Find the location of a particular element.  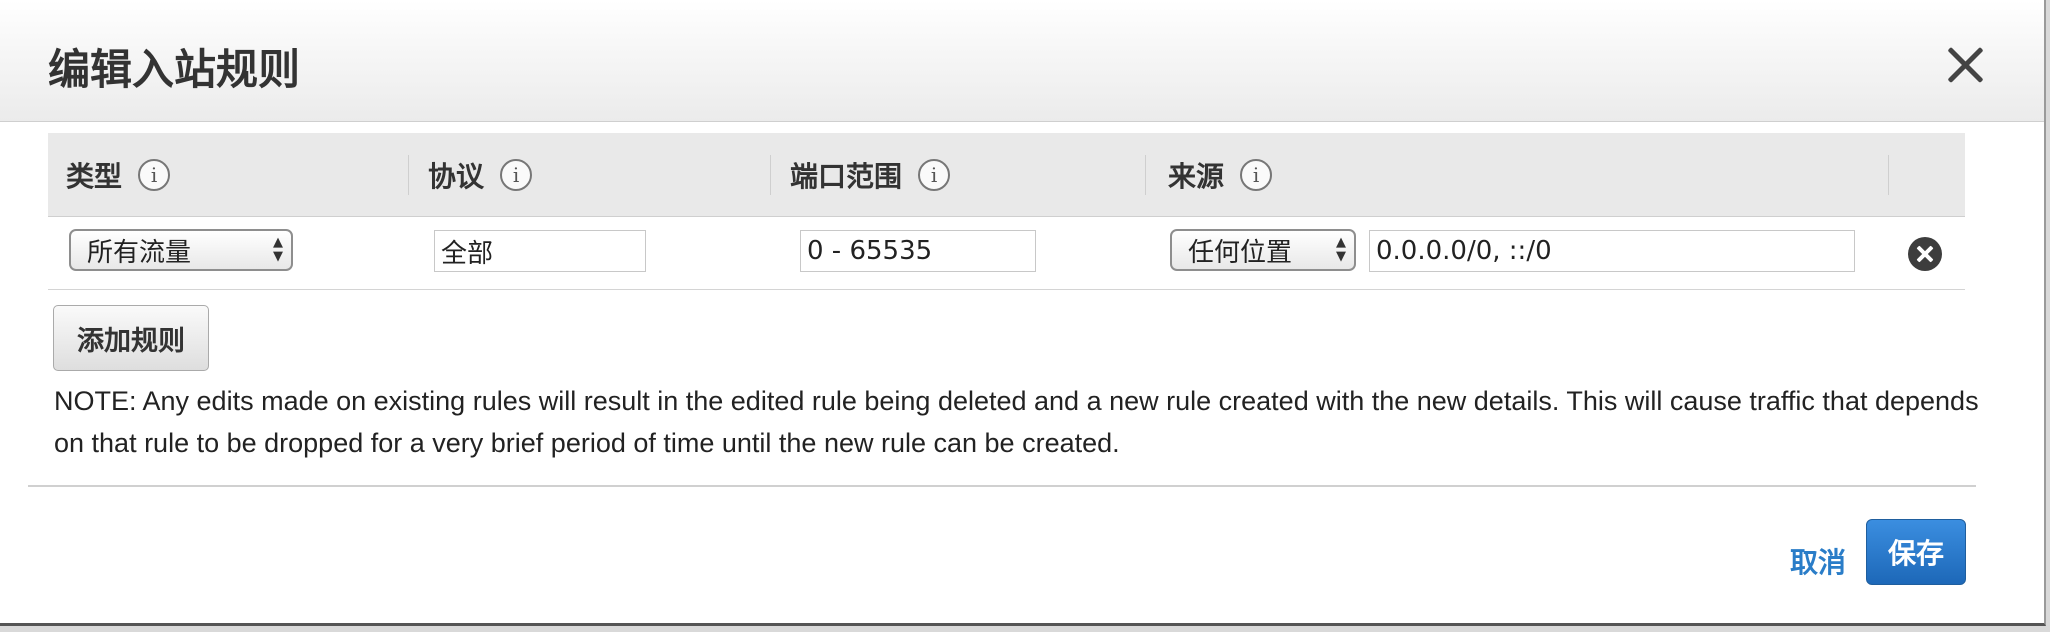

column-header-source-label: 来源 is located at coordinates (1196, 176).